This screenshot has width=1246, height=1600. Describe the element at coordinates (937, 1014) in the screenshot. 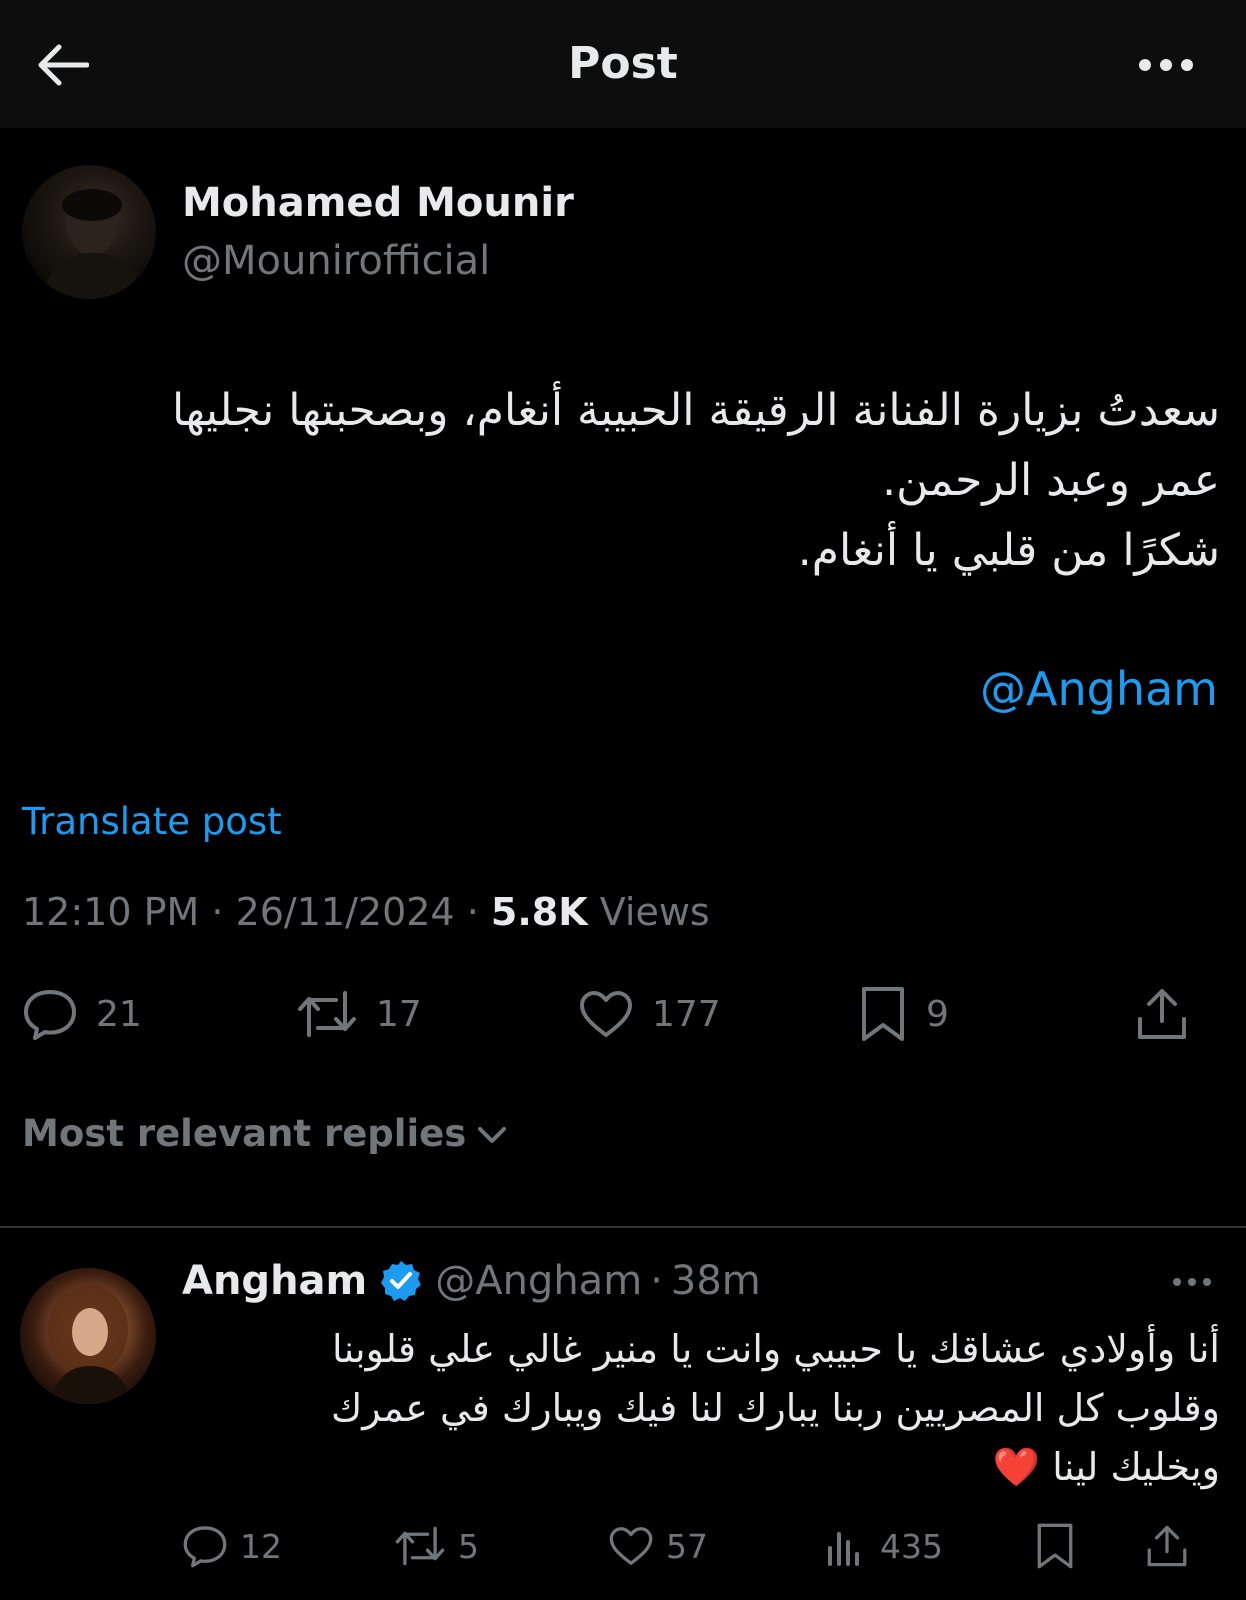

I see `bookmark-count: 9` at that location.